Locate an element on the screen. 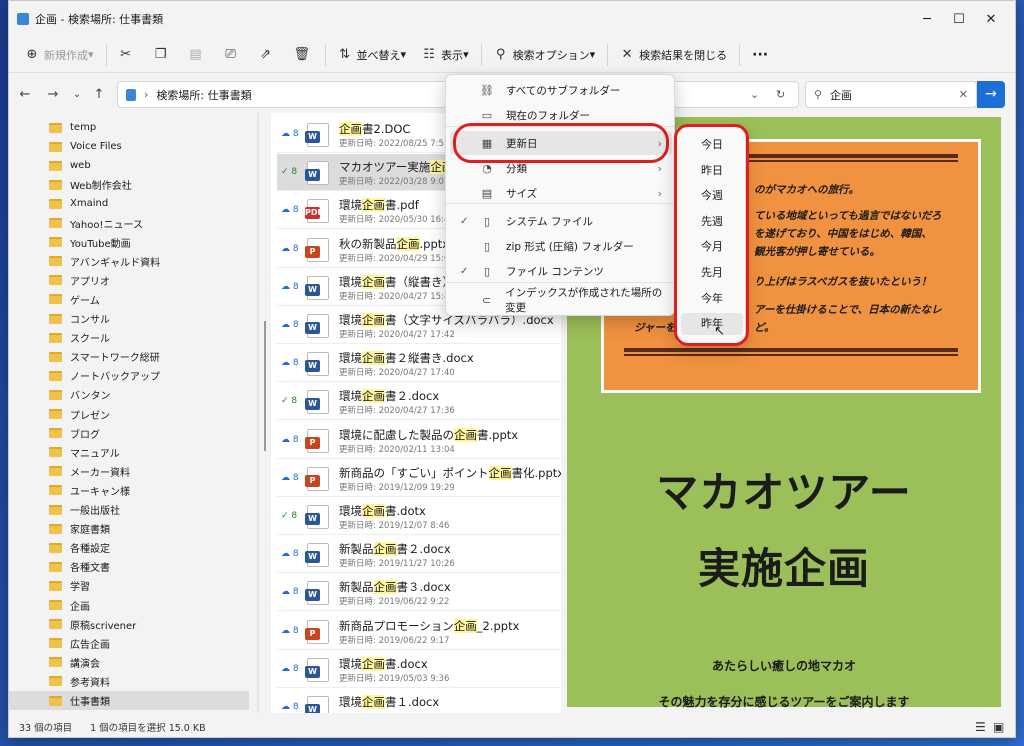 The height and width of the screenshot is (746, 1024). sidebar-item: スクール is located at coordinates (129, 337).